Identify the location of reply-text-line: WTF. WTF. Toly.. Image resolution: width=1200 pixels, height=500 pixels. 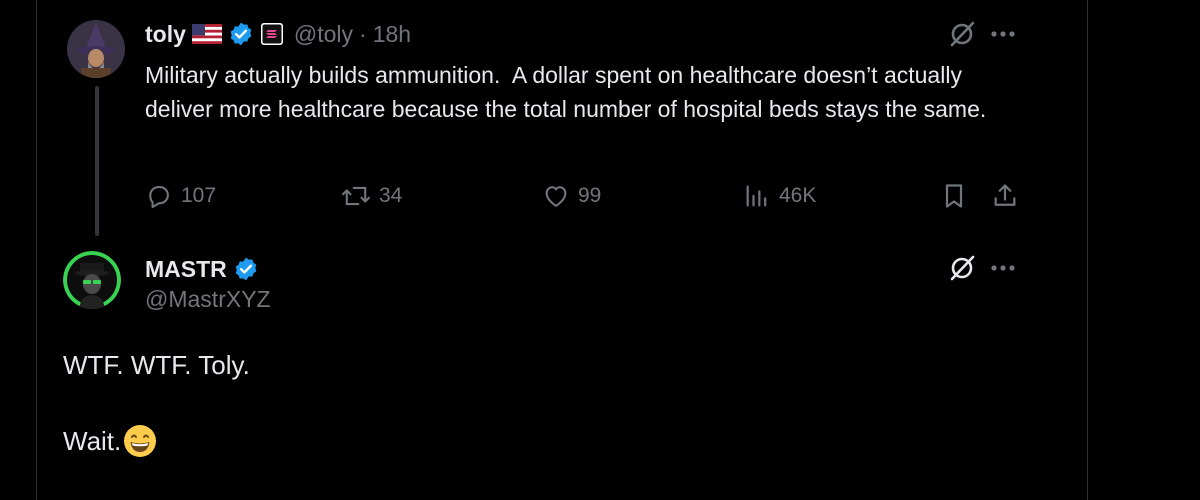
(156, 365).